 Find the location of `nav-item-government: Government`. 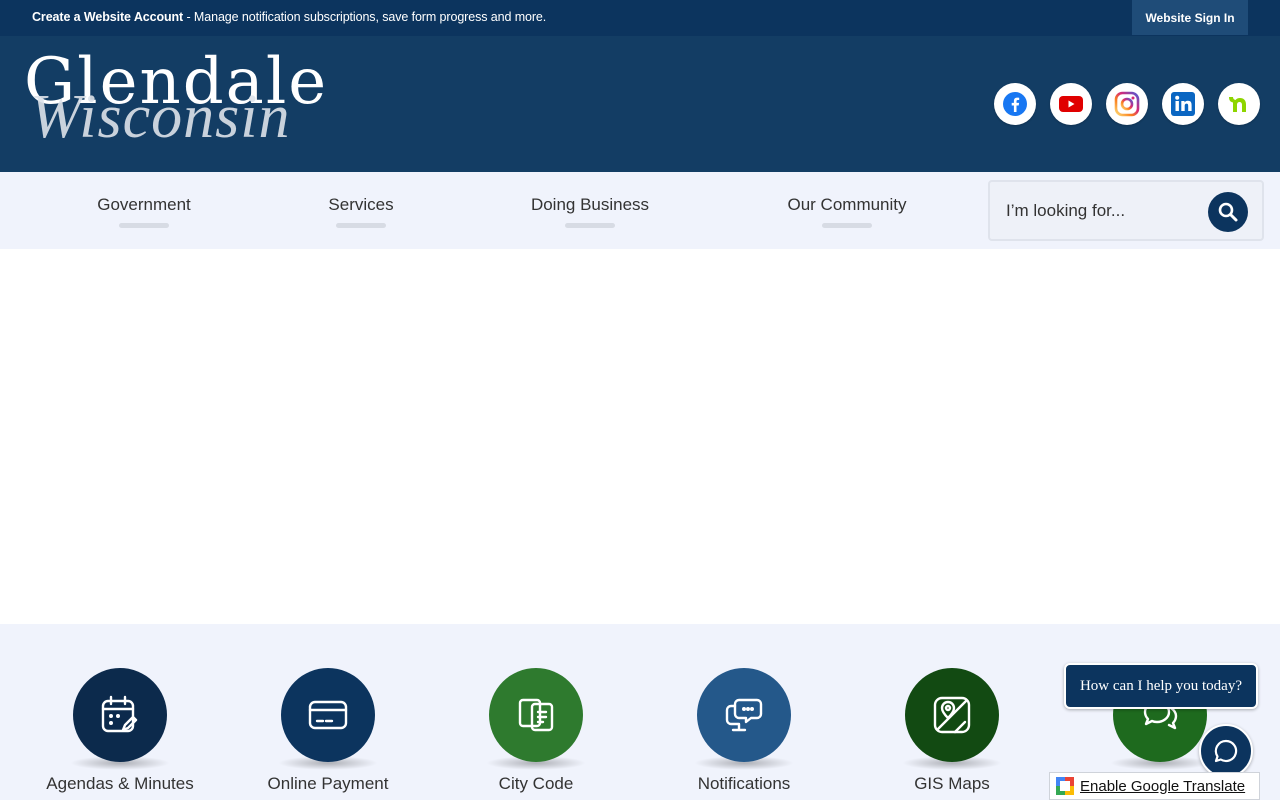

nav-item-government: Government is located at coordinates (144, 210).